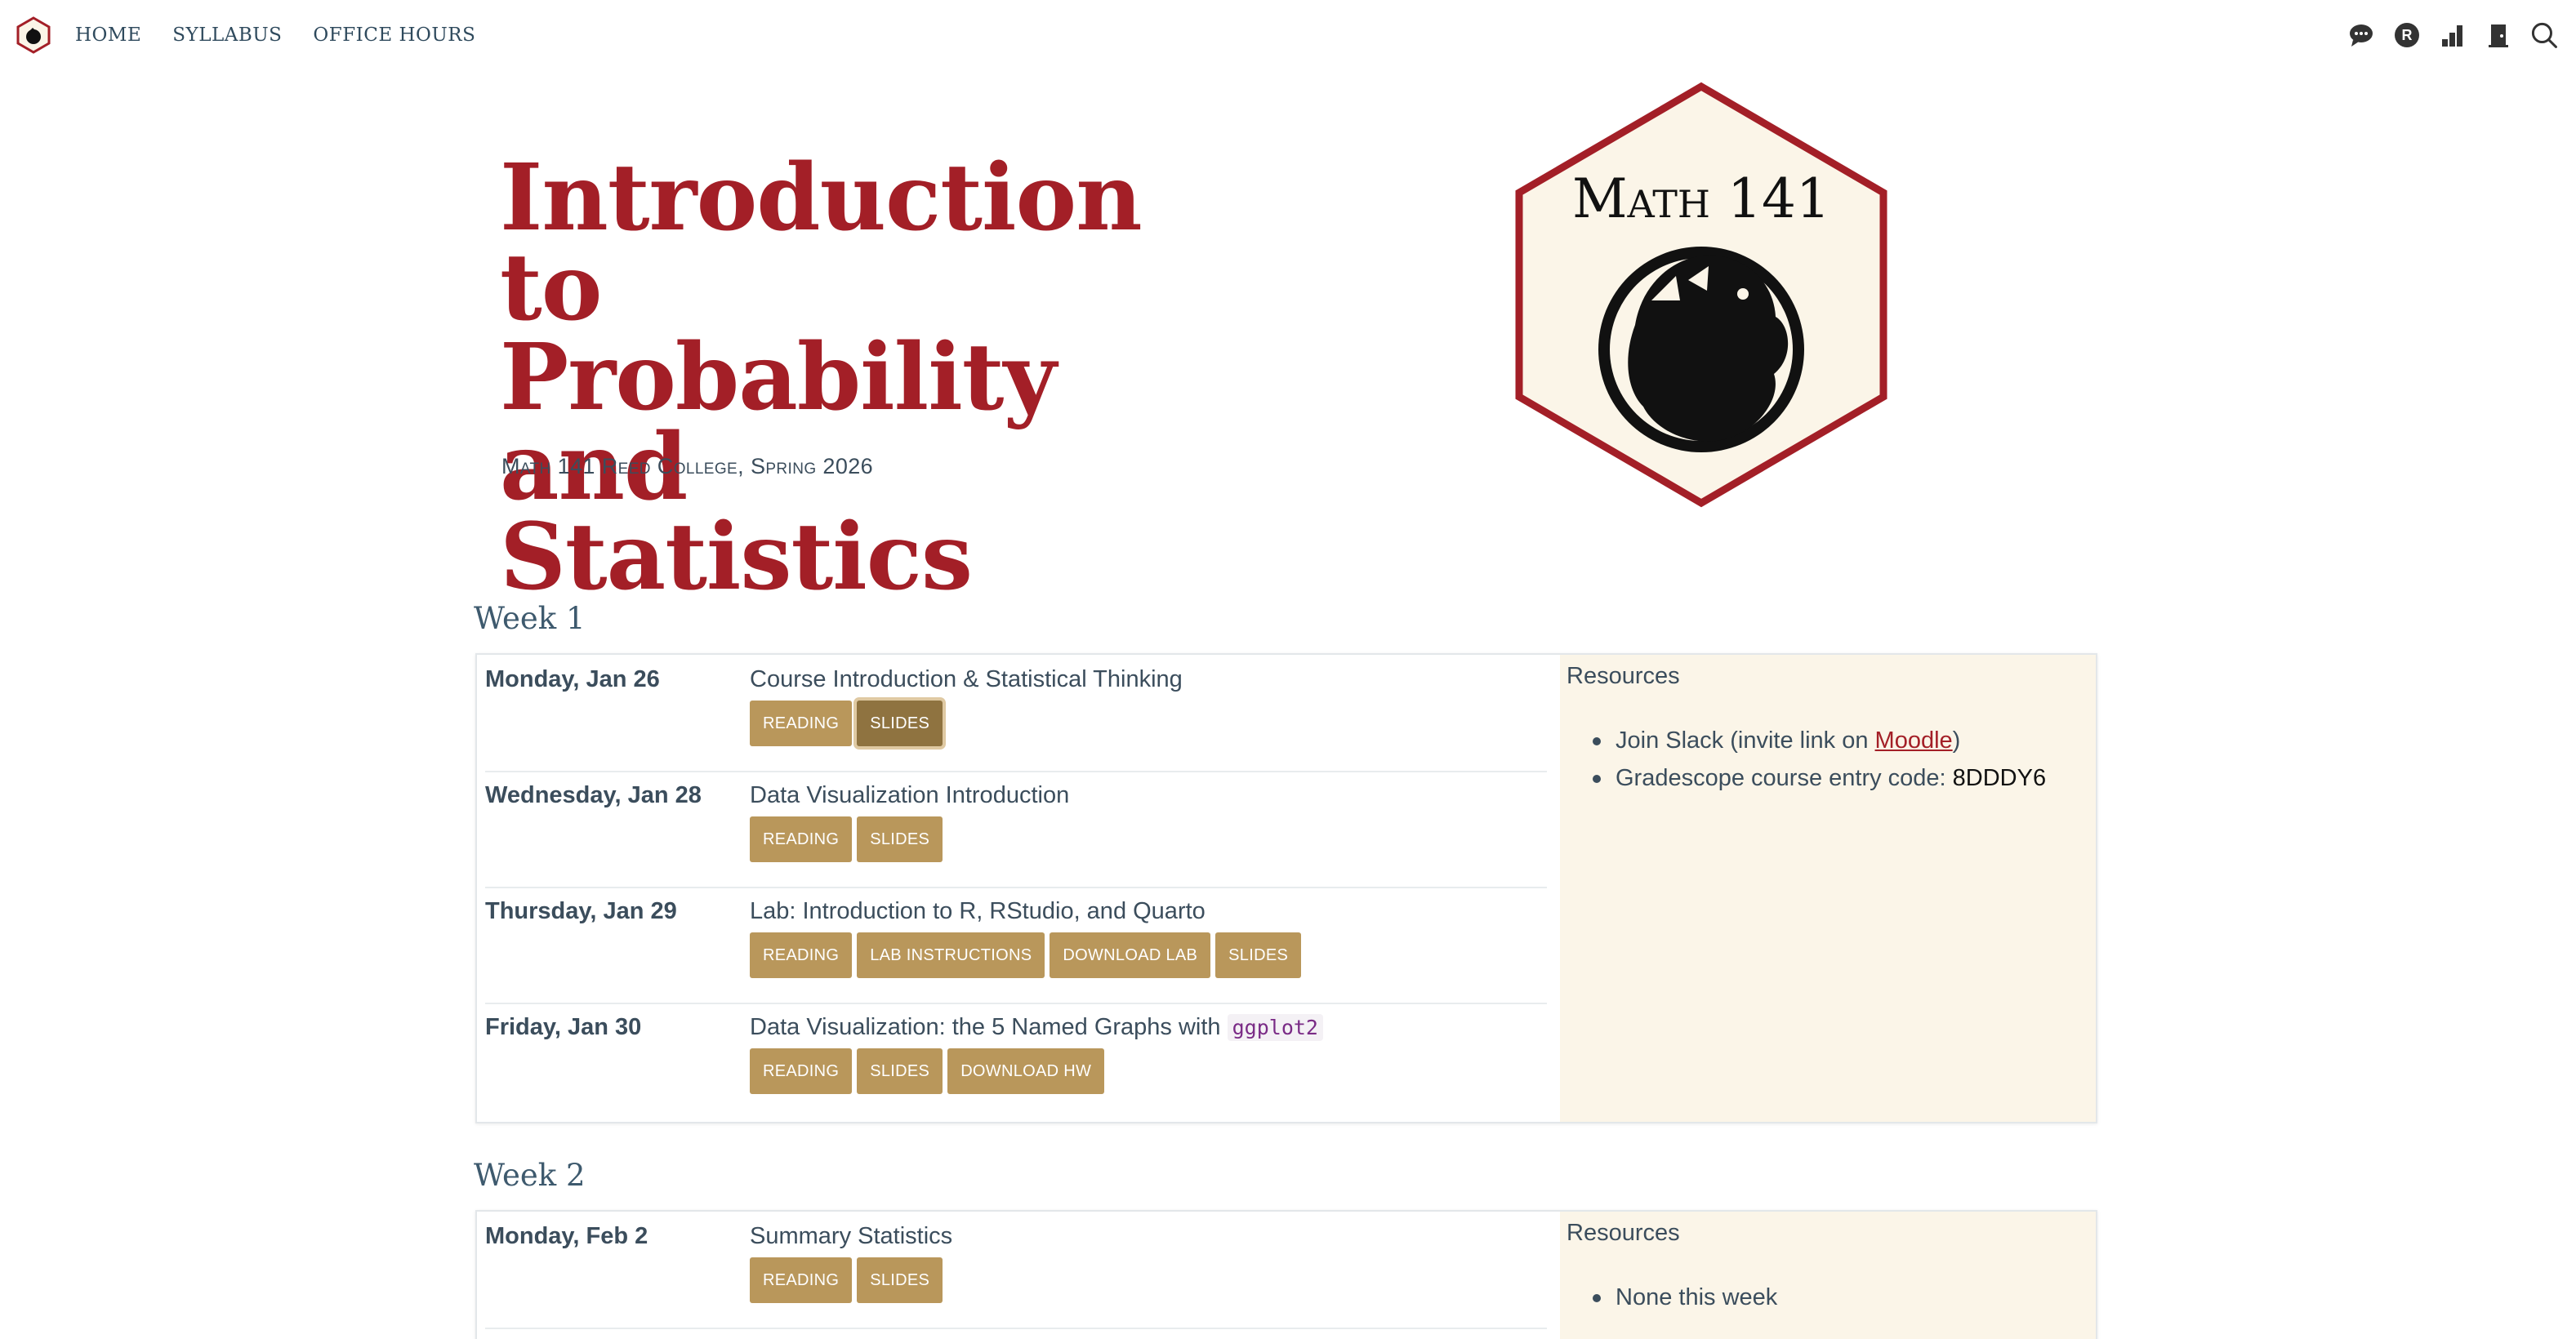 This screenshot has height=1339, width=2576. What do you see at coordinates (566, 1236) in the screenshot?
I see `session-date: Monday, Feb 2` at bounding box center [566, 1236].